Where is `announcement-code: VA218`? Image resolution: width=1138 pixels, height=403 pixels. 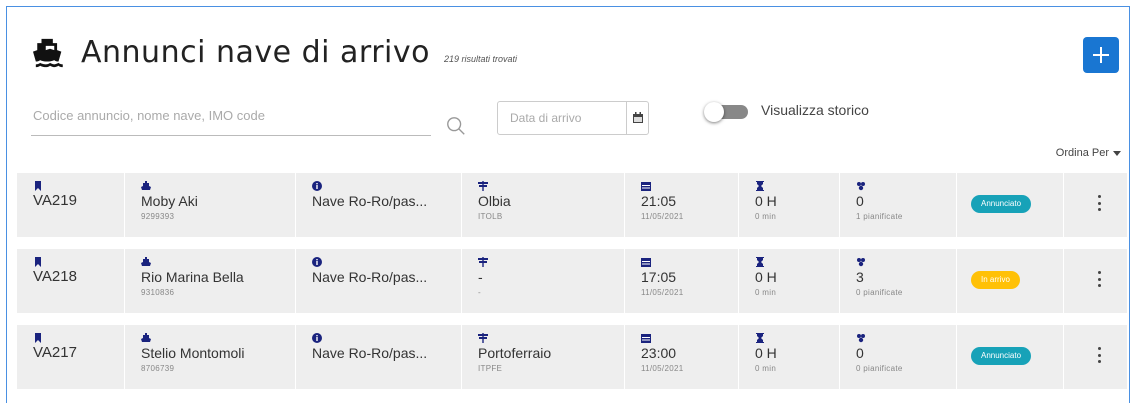
announcement-code: VA218 is located at coordinates (55, 276).